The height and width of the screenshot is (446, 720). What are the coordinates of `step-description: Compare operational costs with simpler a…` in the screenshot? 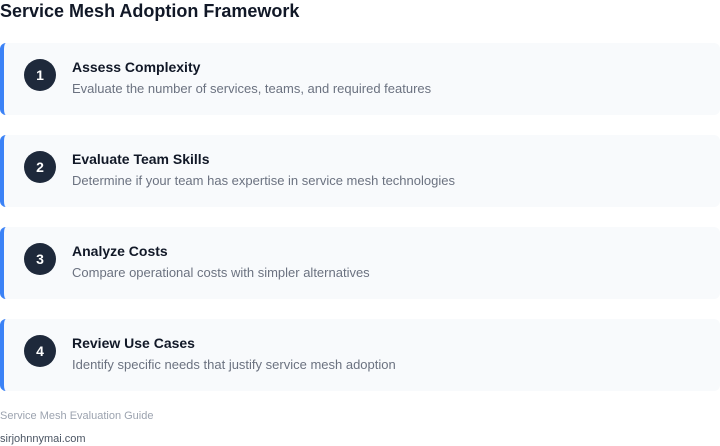 It's located at (221, 272).